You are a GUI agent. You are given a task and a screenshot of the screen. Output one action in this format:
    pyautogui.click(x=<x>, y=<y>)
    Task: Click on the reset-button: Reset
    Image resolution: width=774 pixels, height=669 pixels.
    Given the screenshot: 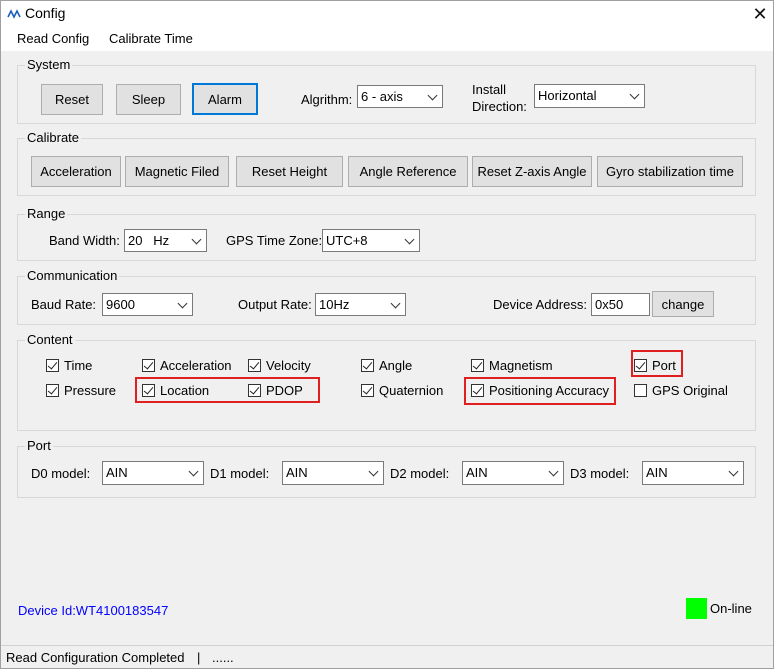 What is the action you would take?
    pyautogui.click(x=72, y=99)
    